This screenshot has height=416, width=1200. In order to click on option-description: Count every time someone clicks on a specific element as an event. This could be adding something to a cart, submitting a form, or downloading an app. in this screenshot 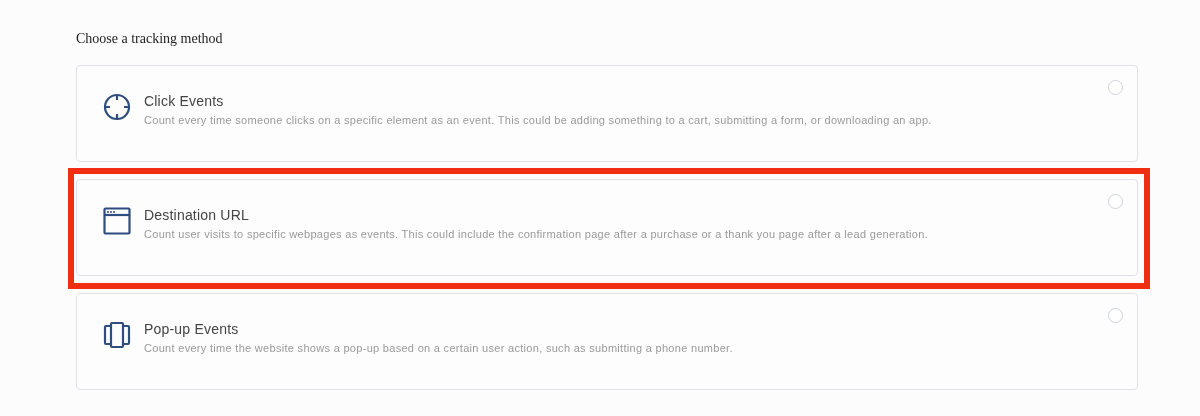, I will do `click(538, 120)`.